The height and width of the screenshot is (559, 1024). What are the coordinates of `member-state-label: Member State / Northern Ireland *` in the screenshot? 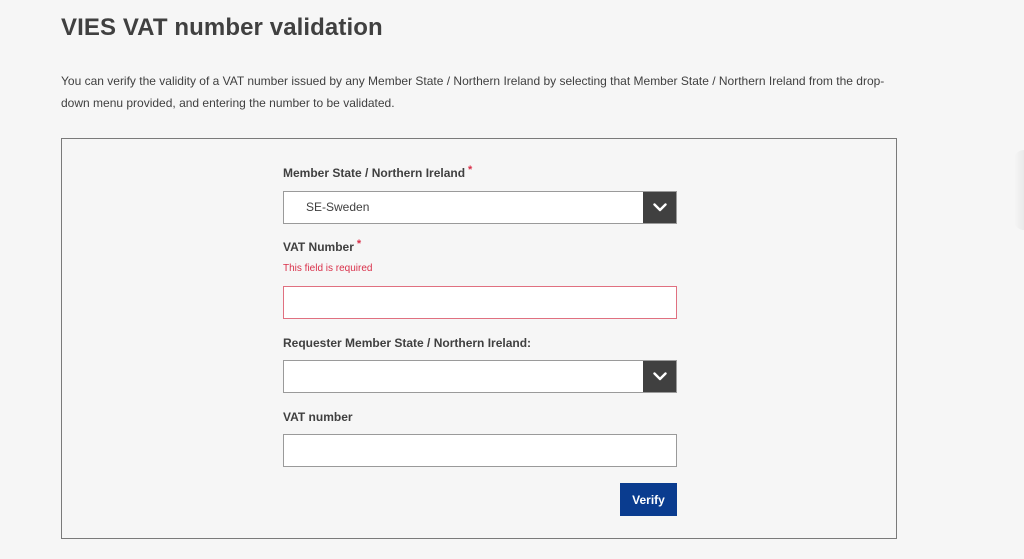 It's located at (378, 172).